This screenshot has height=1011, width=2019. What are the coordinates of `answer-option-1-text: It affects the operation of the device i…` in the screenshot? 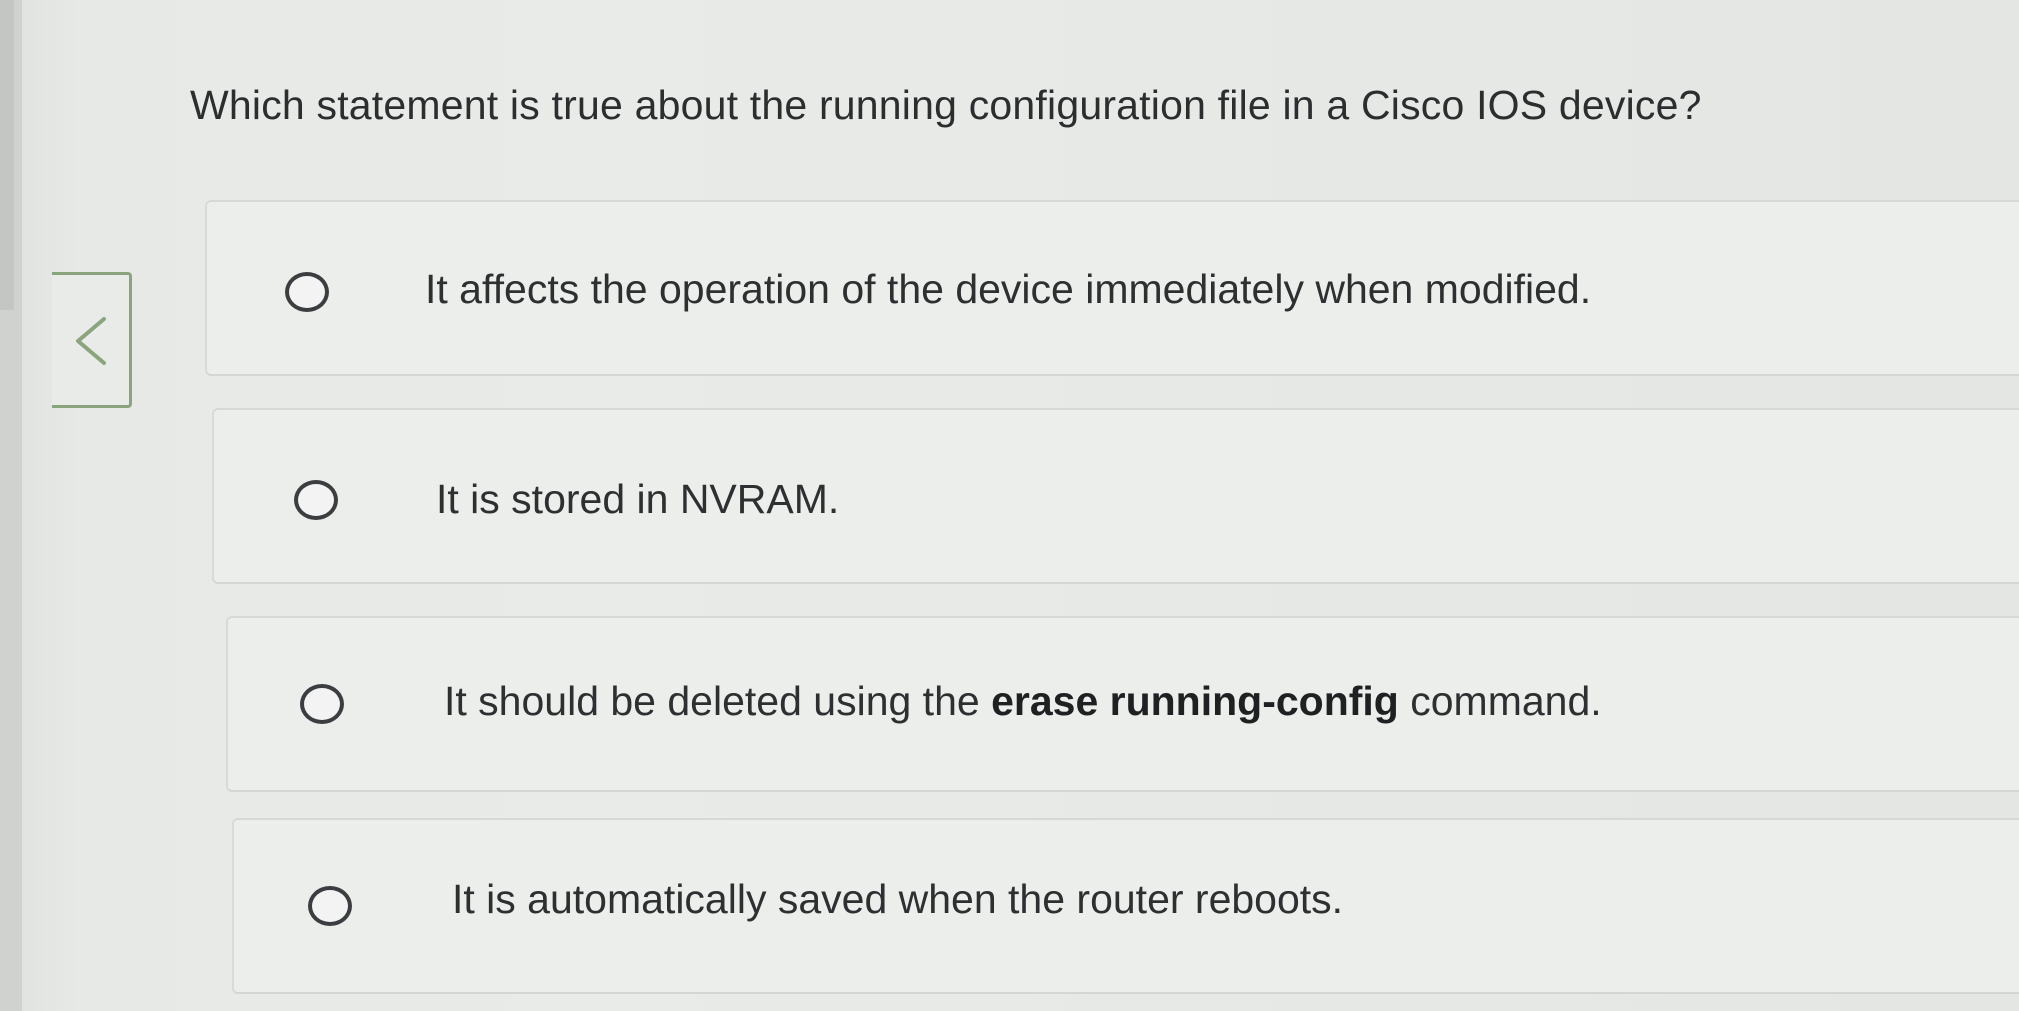 It's located at (1008, 289).